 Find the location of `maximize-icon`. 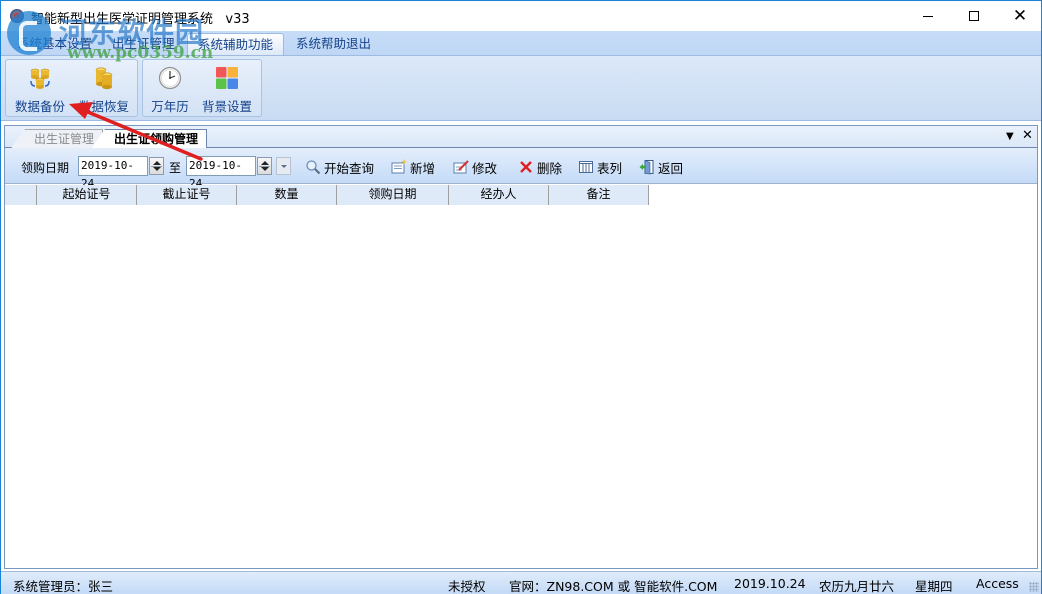

maximize-icon is located at coordinates (974, 16).